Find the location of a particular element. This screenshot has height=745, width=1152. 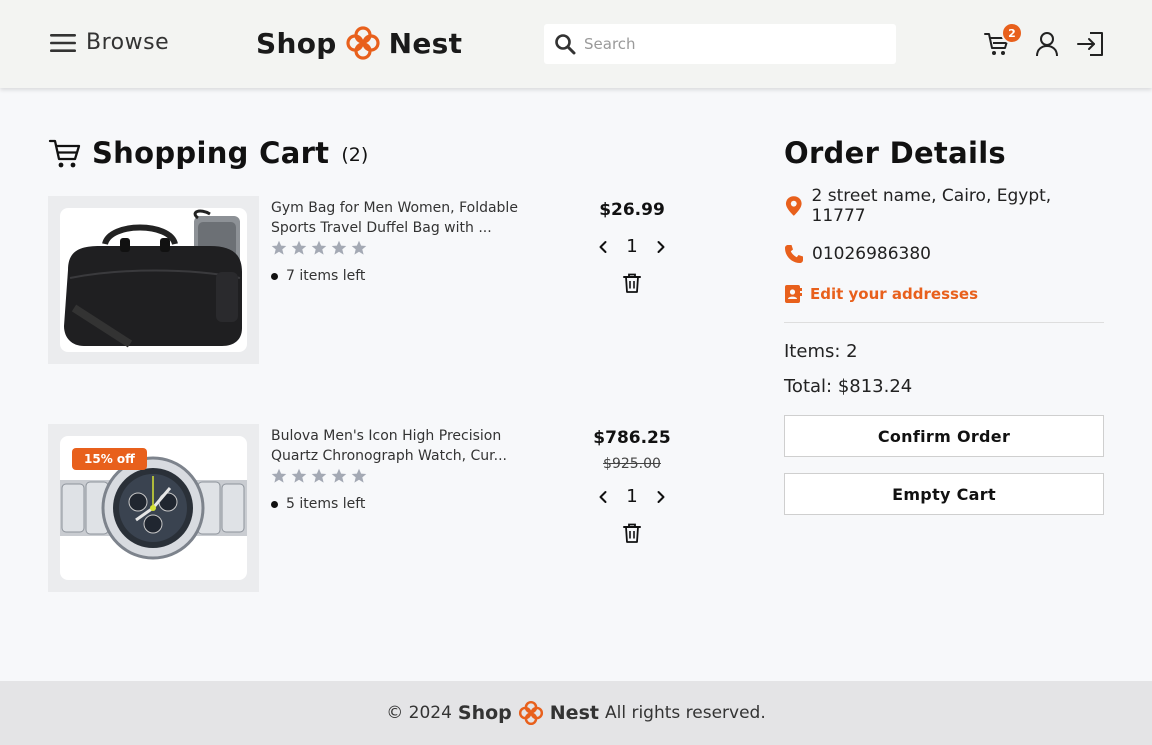

cart-button: 2 is located at coordinates (1003, 40).